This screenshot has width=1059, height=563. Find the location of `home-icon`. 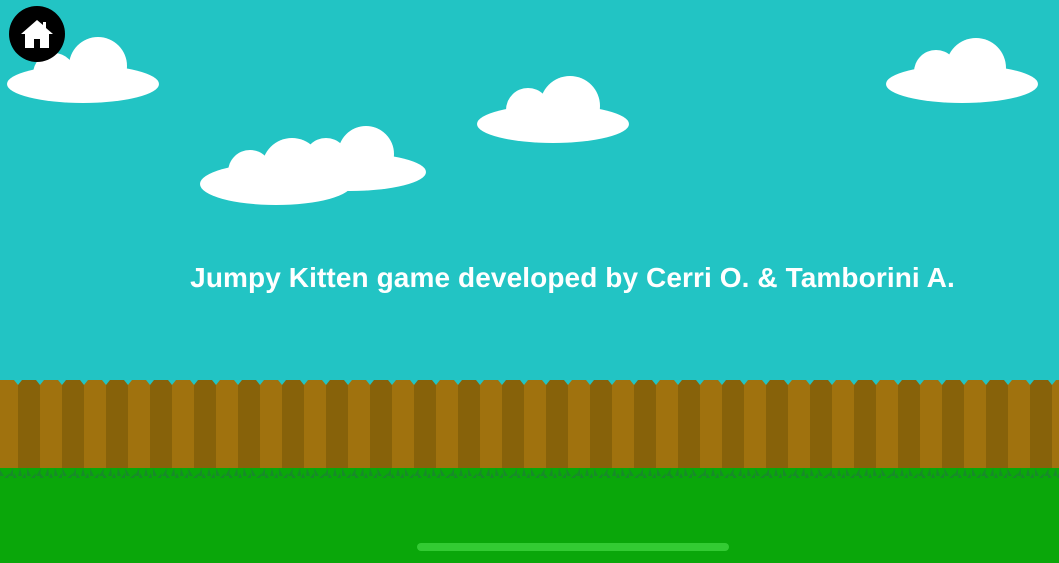

home-icon is located at coordinates (37, 34).